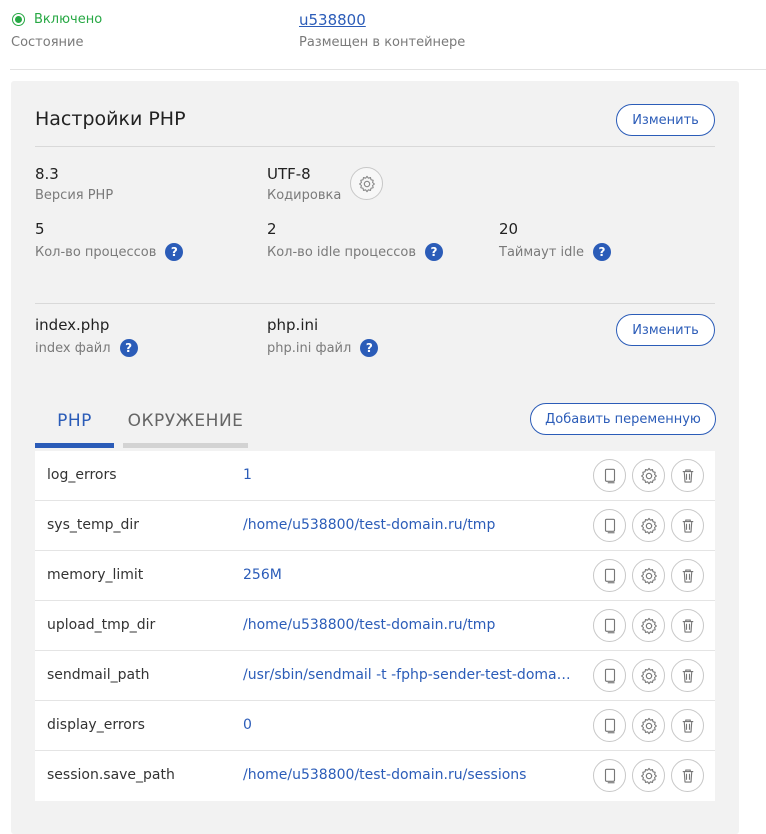 The width and height of the screenshot is (766, 834). I want to click on php-version-label: Версия PHP, so click(74, 195).